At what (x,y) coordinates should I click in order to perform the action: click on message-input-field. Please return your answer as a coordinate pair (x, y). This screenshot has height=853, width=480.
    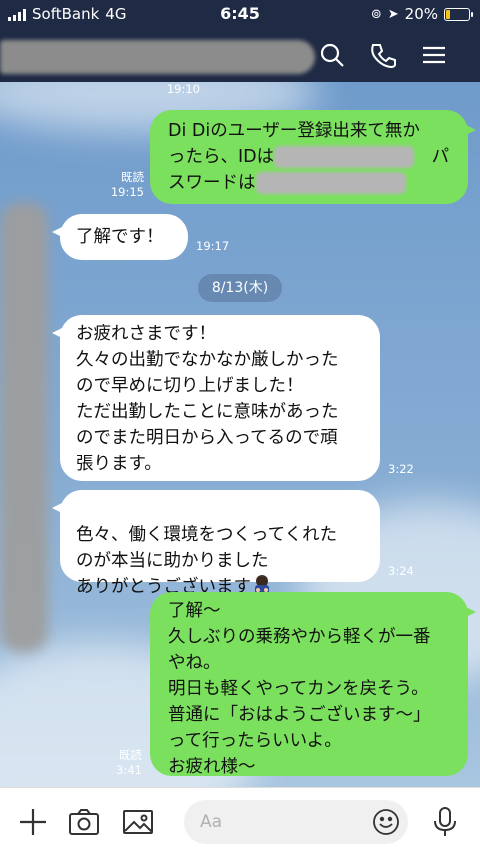
    Looking at the image, I should click on (296, 822).